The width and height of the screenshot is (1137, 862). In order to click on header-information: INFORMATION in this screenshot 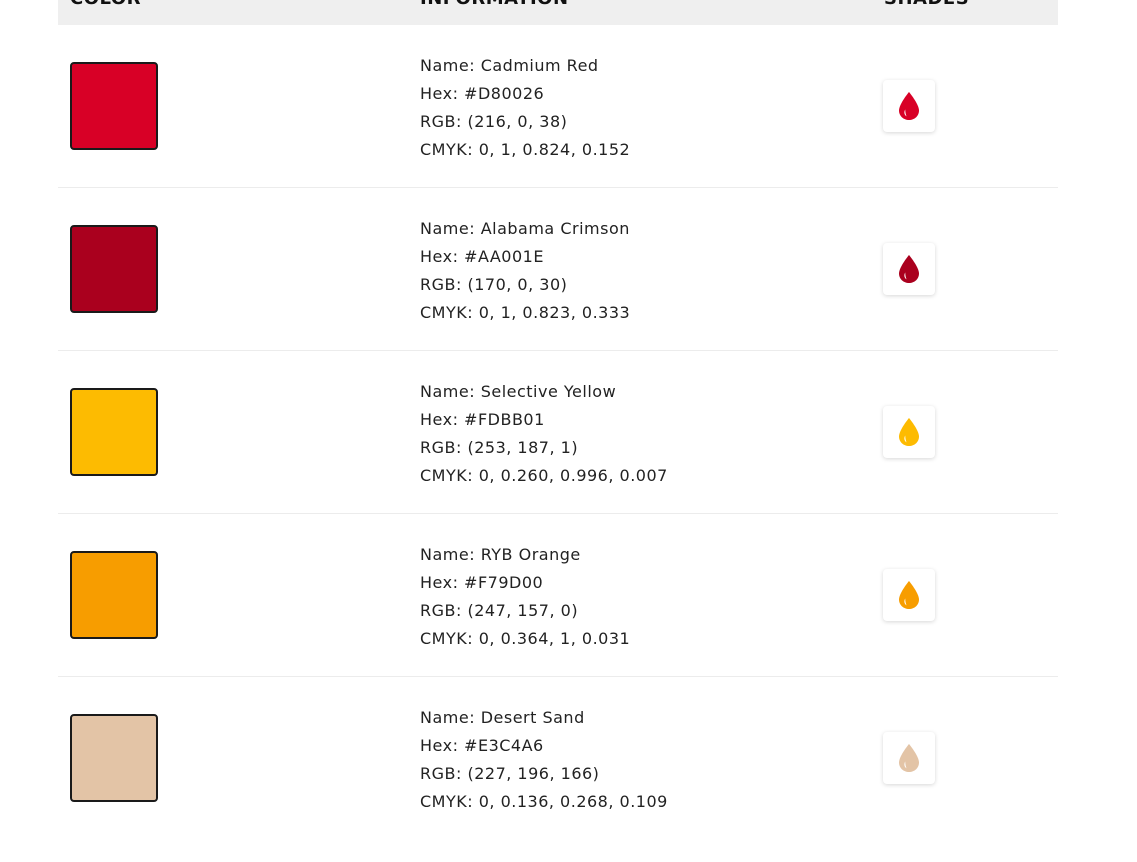, I will do `click(494, 4)`.